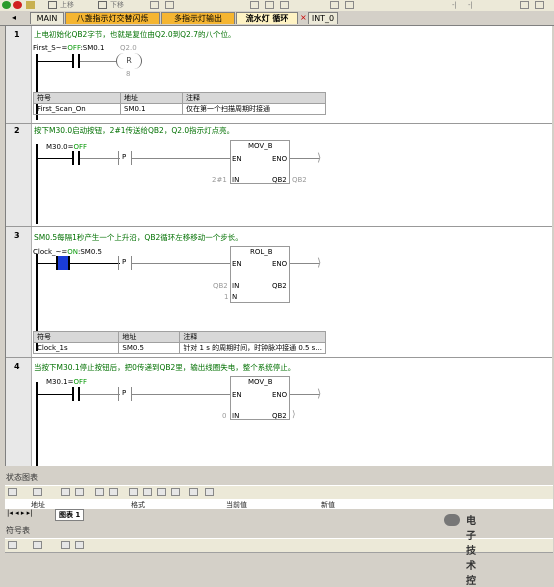 This screenshot has width=554, height=587. I want to click on toolbar-icon-d, so click(269, 5).